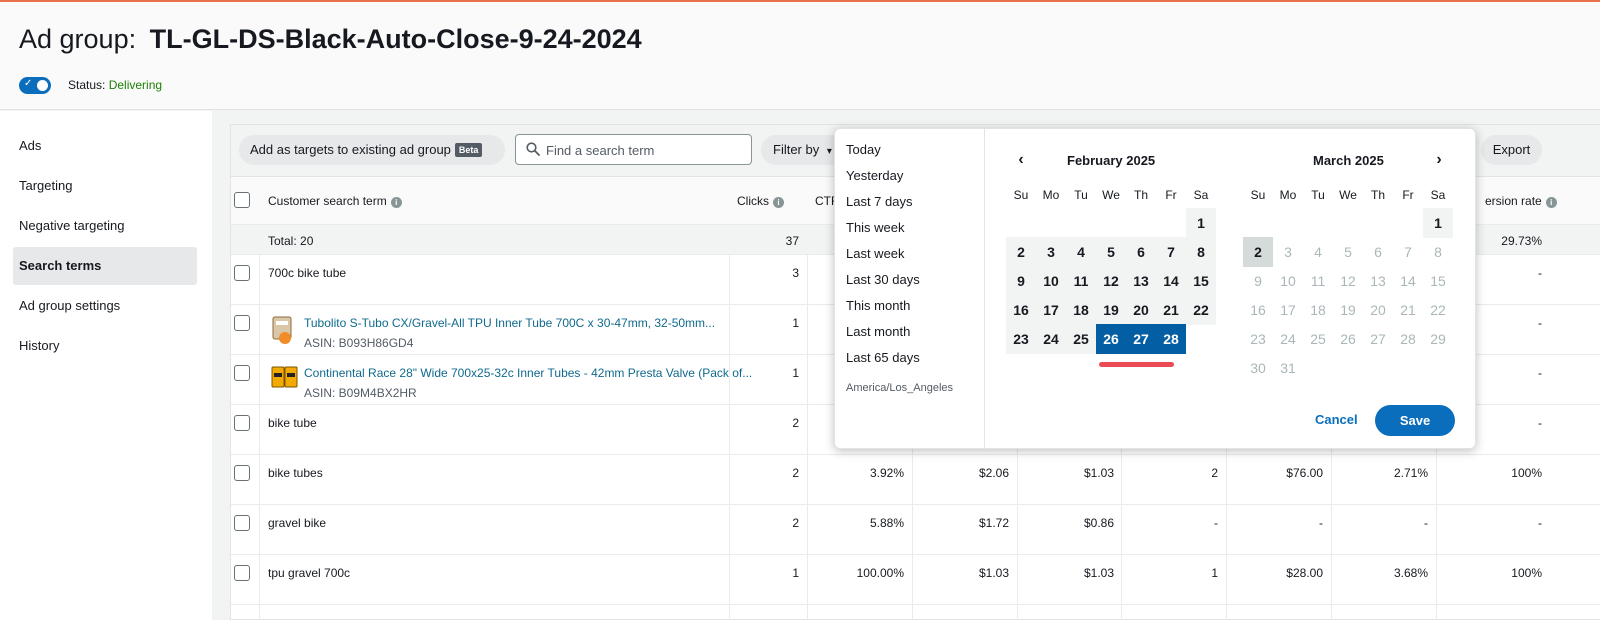  I want to click on search-term-box, so click(633, 149).